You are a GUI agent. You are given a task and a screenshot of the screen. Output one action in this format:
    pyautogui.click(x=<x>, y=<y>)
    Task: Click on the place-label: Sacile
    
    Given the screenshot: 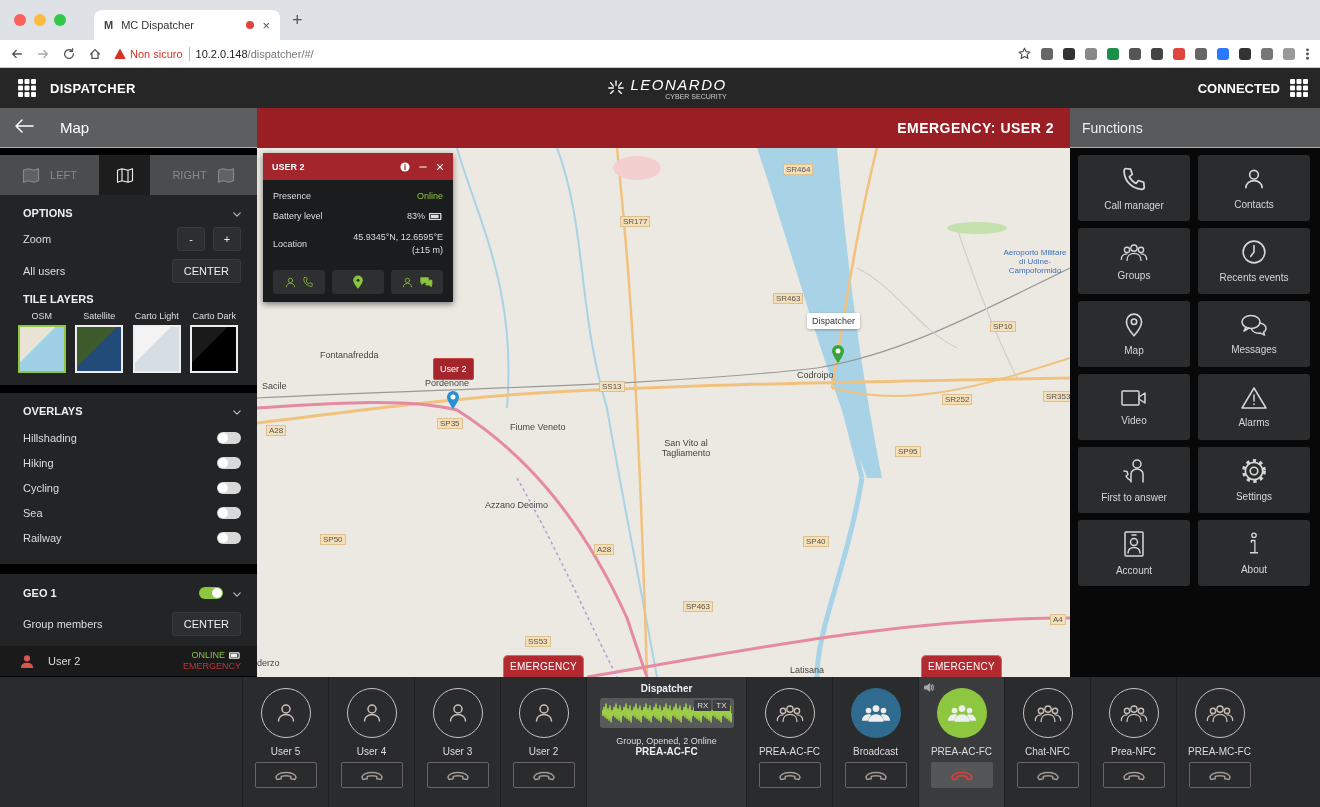 What is the action you would take?
    pyautogui.click(x=274, y=386)
    